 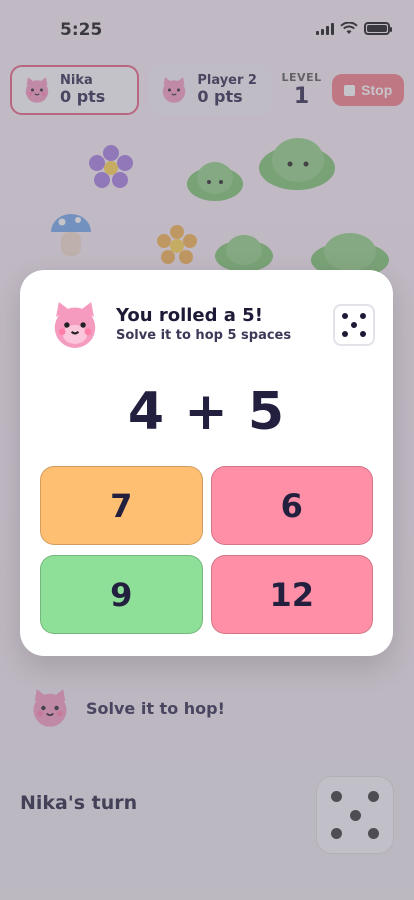 I want to click on math-equation: 4 + 5, so click(x=206, y=412).